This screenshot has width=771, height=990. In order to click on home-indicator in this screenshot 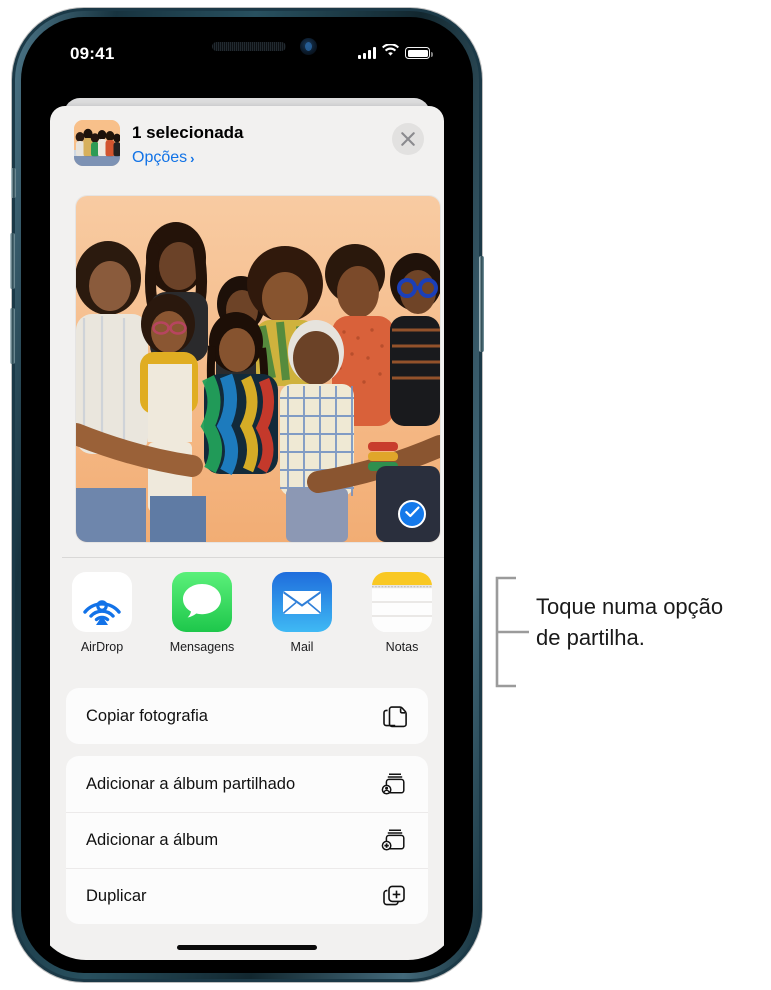, I will do `click(247, 947)`.